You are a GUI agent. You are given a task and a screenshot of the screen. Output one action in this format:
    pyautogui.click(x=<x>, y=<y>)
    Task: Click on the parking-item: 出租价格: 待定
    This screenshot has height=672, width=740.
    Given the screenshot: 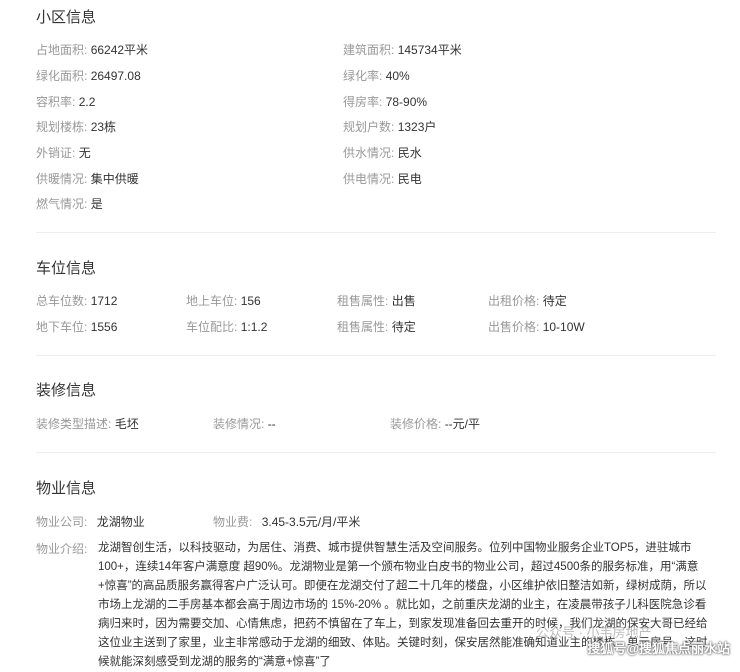 What is the action you would take?
    pyautogui.click(x=527, y=301)
    